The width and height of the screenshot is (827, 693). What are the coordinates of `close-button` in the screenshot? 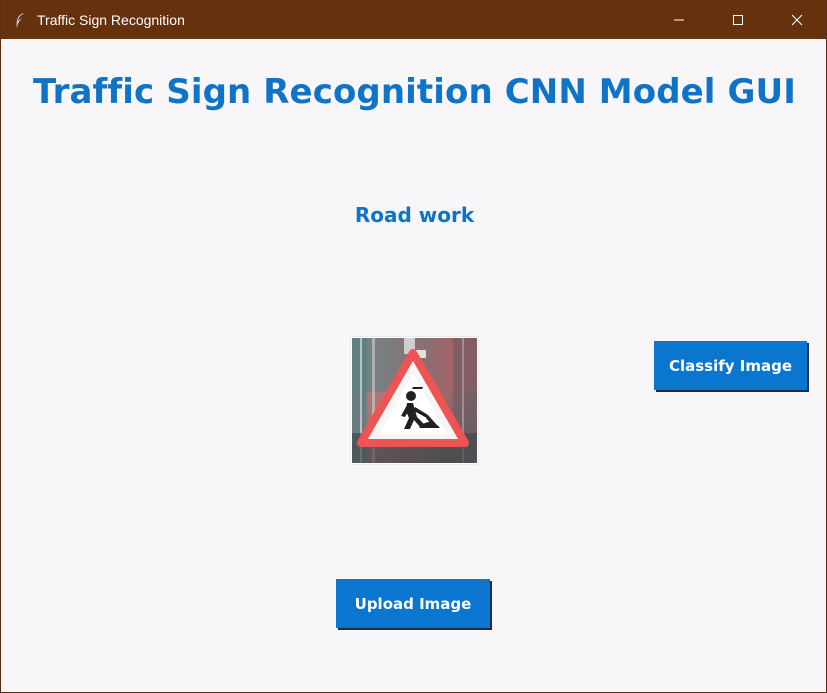 It's located at (796, 19).